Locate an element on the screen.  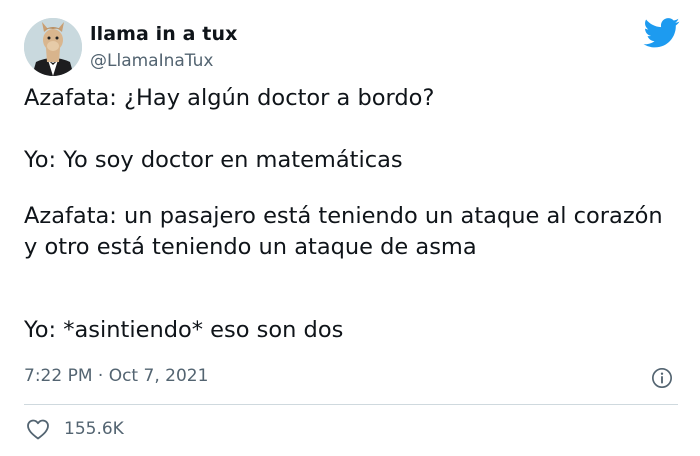
tweet-timestamp: 7:22 PM · Oct 7, 2021 is located at coordinates (116, 376).